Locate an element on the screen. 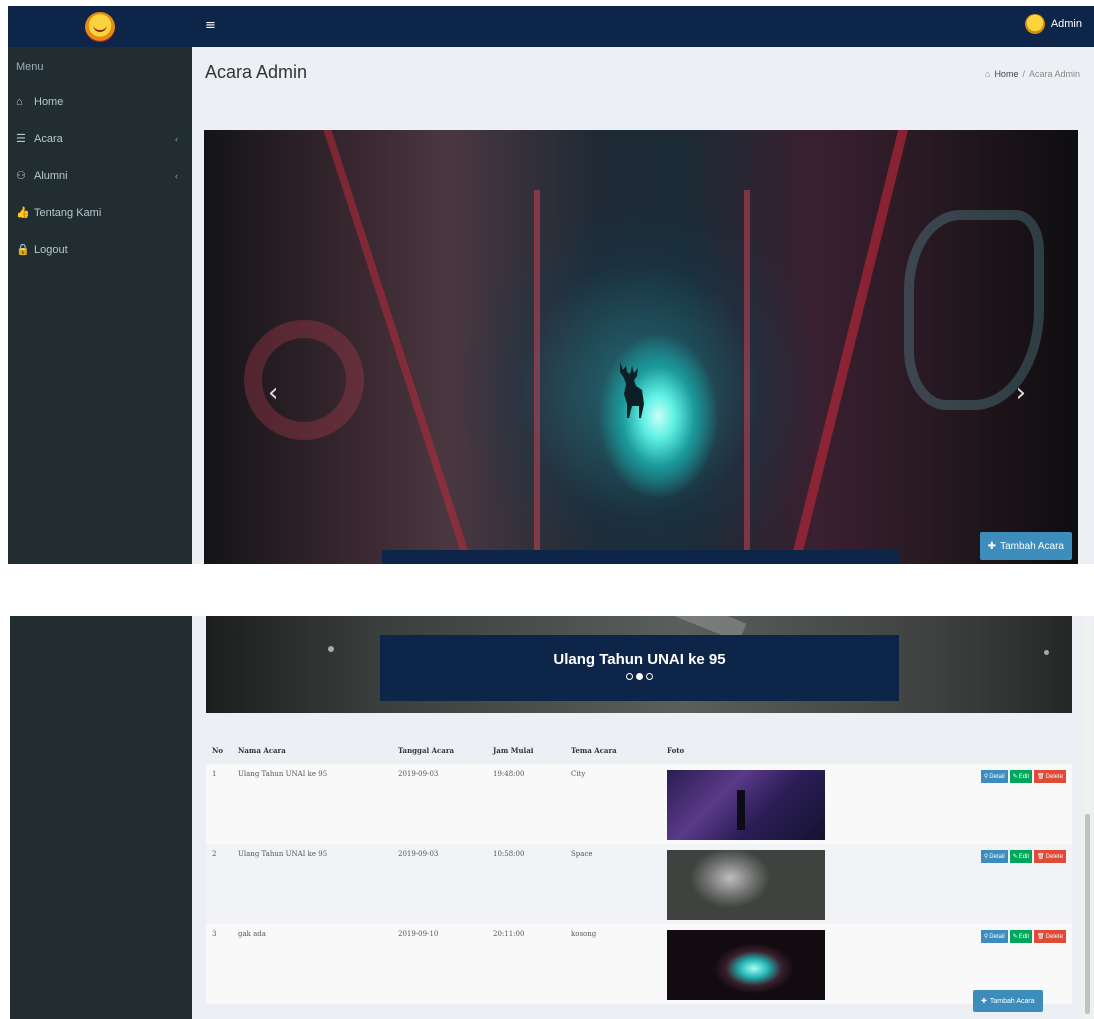 Image resolution: width=1094 pixels, height=1019 pixels. add-event-label: Tambah Acara is located at coordinates (1032, 546).